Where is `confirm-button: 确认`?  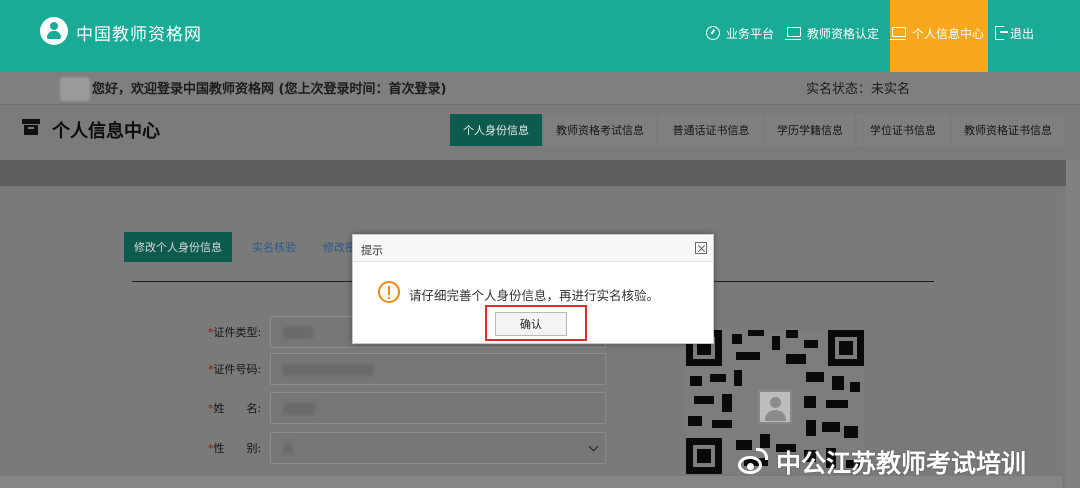 confirm-button: 确认 is located at coordinates (531, 324).